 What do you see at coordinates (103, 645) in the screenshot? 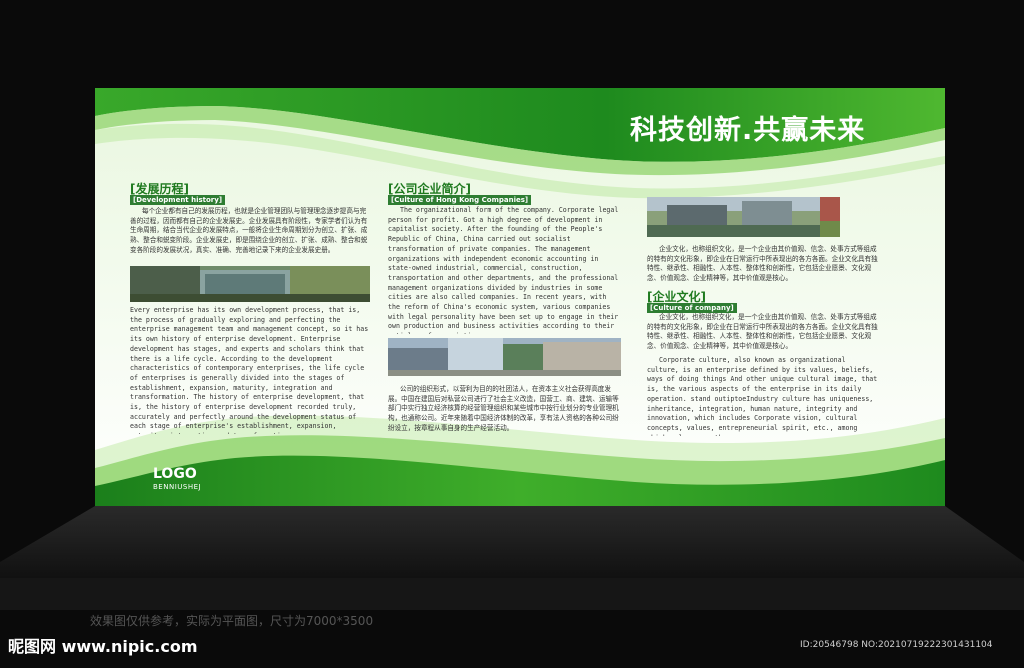
I see `site-logo: 昵图网 www.nipic.com` at bounding box center [103, 645].